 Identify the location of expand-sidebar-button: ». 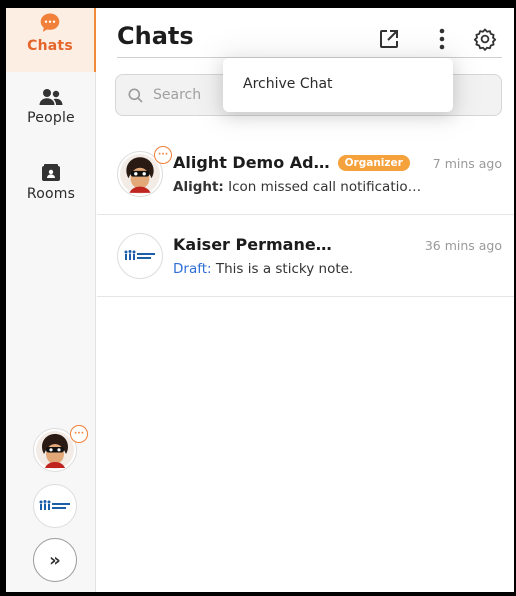
(55, 560).